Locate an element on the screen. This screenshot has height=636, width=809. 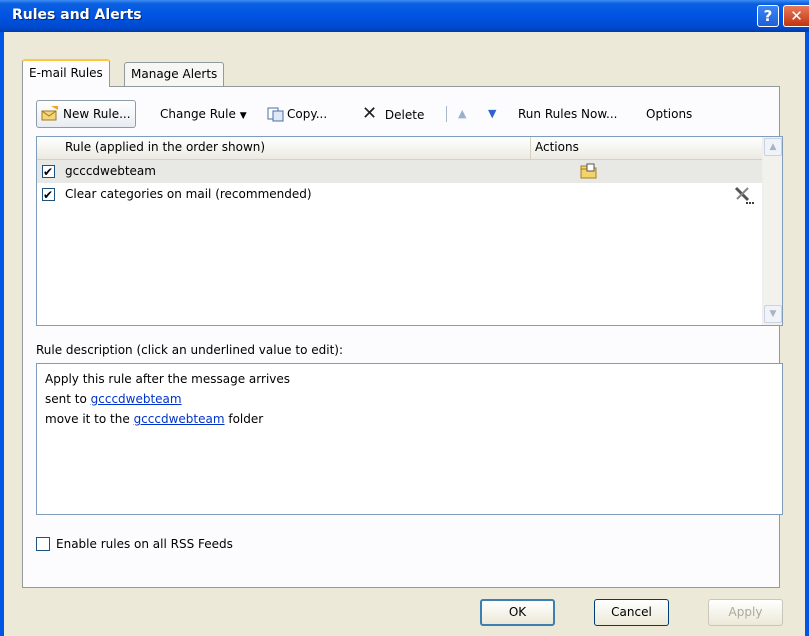
close-button: ✕ is located at coordinates (796, 16).